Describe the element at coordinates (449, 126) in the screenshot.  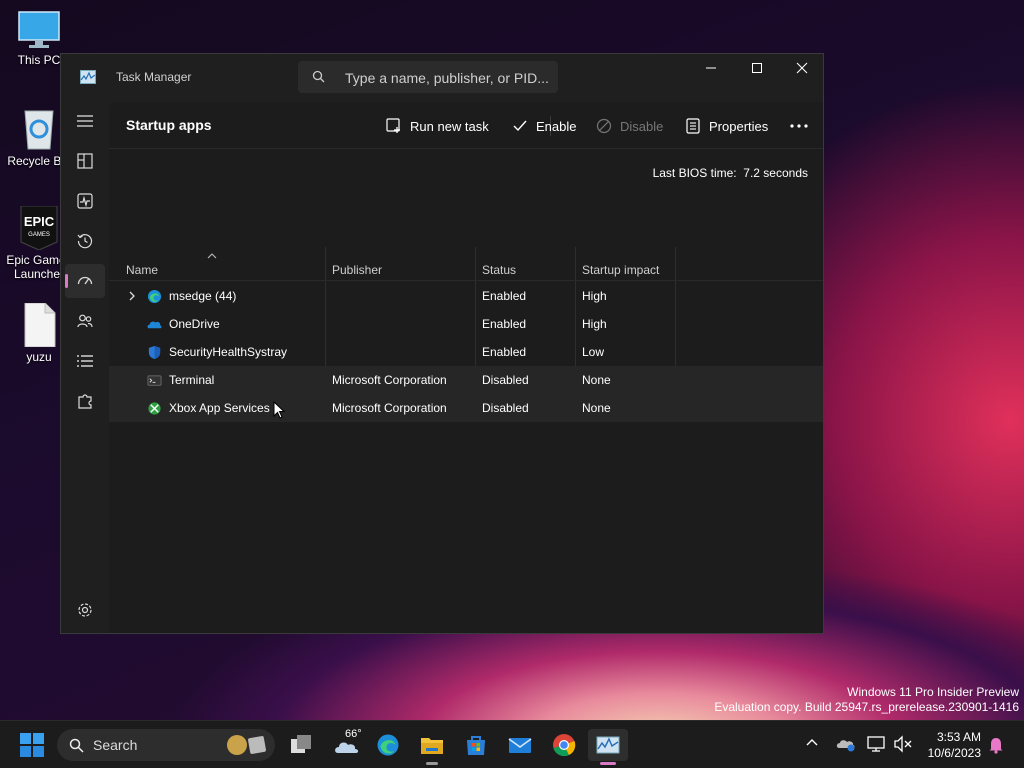
I see `run-new-task-label: Run new task` at that location.